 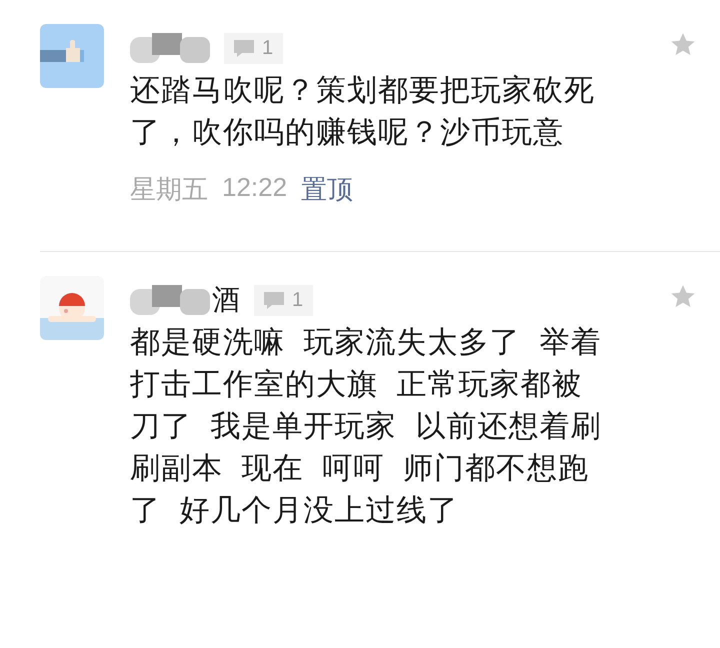 I want to click on comment-day: 星期五, so click(x=169, y=189).